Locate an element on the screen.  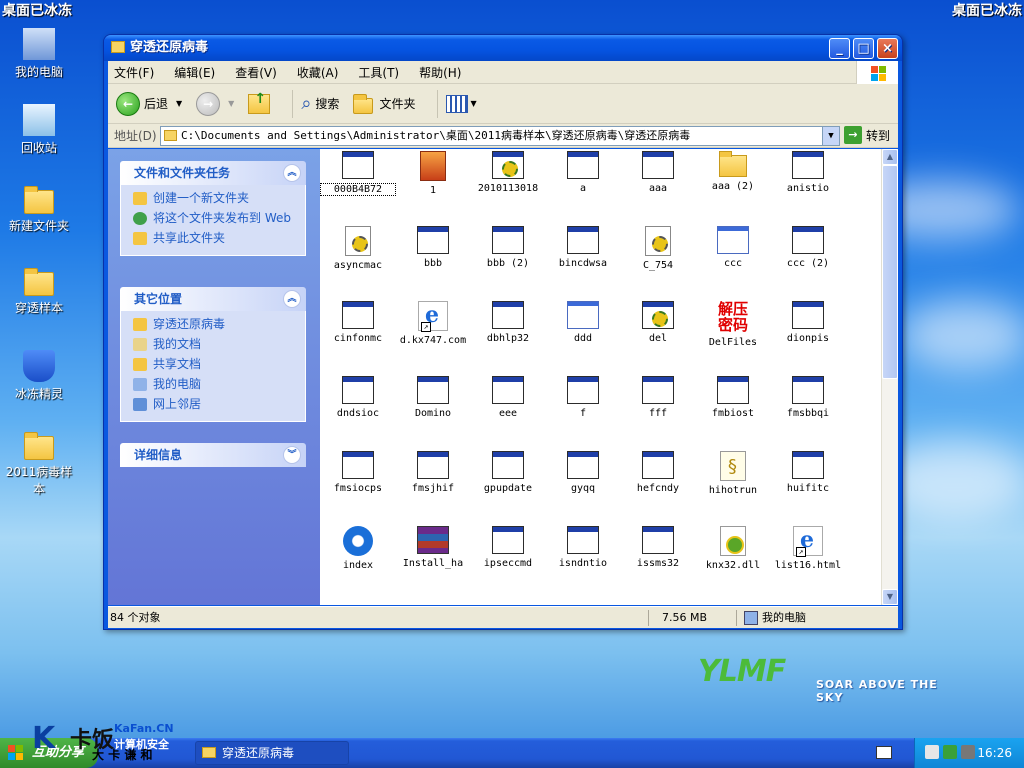
file-item: aaa is located at coordinates (658, 172).